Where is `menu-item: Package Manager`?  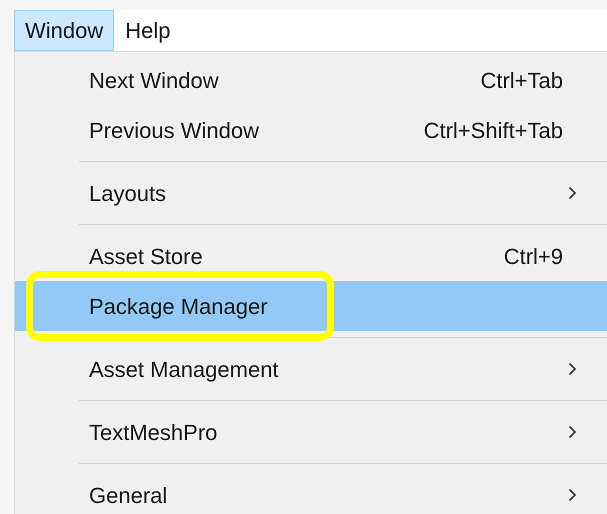 menu-item: Package Manager is located at coordinates (311, 306).